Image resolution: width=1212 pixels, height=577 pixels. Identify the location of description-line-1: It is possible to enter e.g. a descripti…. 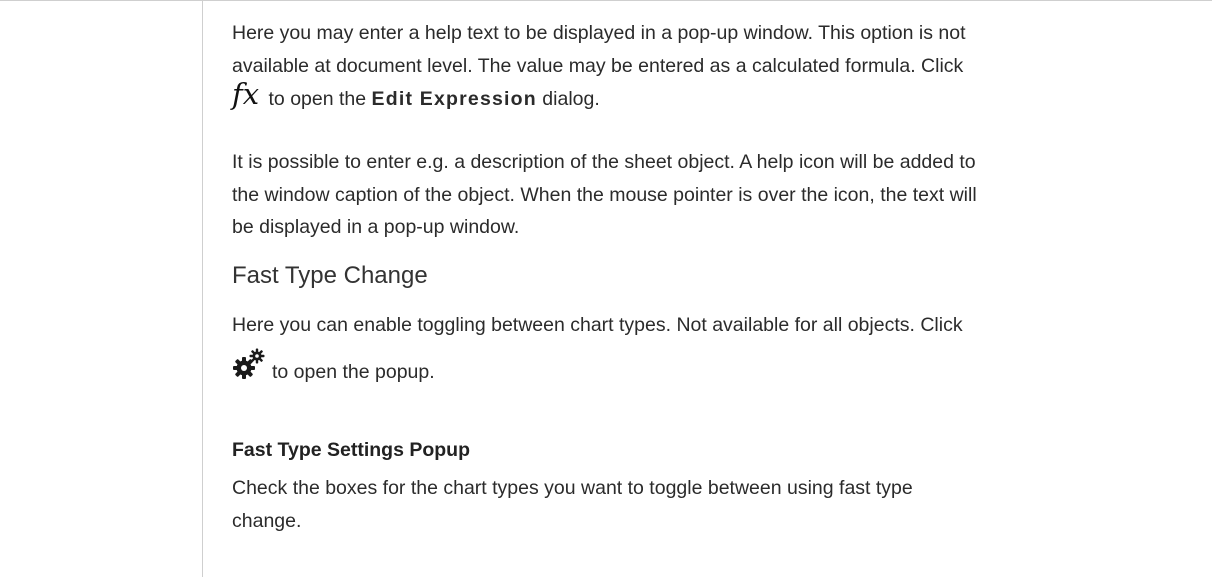
(604, 162).